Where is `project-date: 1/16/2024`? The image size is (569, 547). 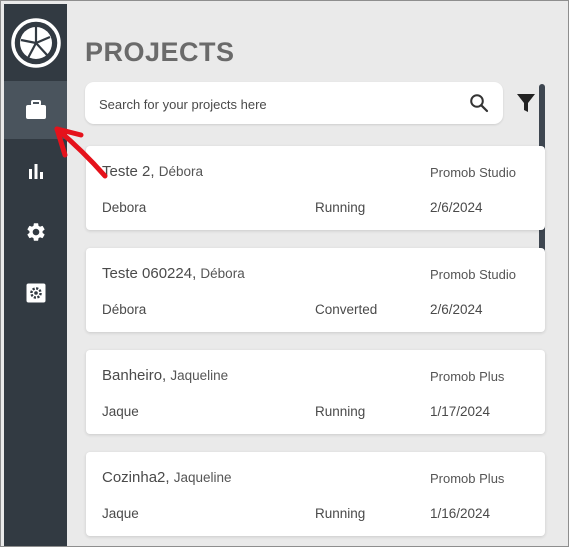
project-date: 1/16/2024 is located at coordinates (460, 513).